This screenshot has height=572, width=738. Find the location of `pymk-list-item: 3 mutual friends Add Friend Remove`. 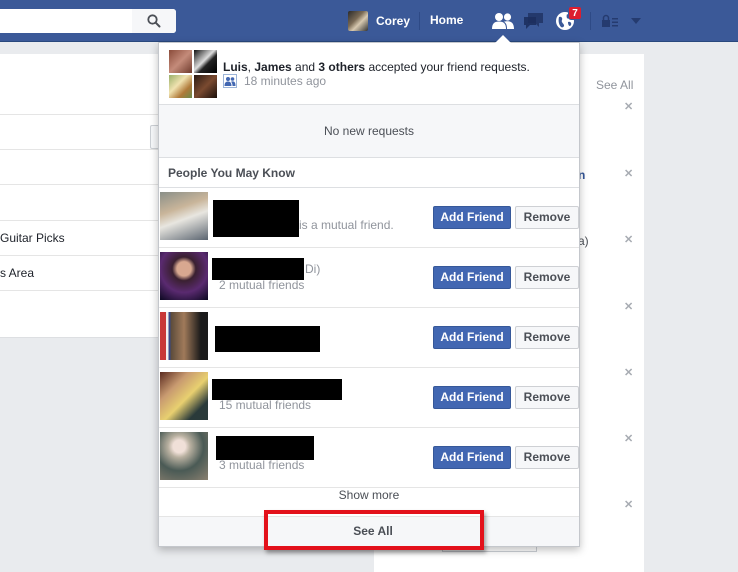

pymk-list-item: 3 mutual friends Add Friend Remove is located at coordinates (369, 458).